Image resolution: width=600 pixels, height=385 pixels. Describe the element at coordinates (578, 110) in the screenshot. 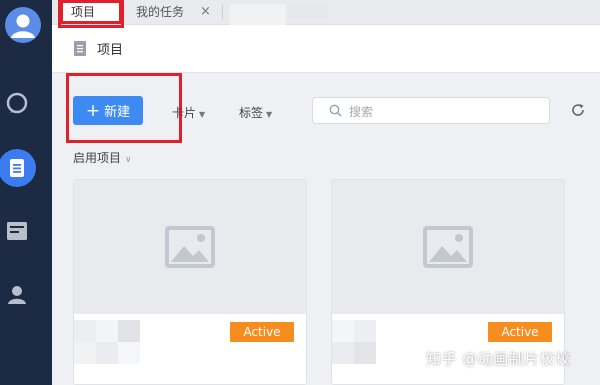

I see `refresh-icon` at that location.